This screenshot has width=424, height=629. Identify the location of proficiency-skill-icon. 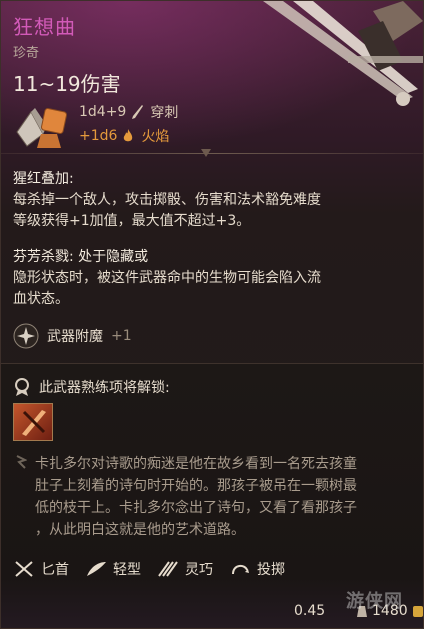
(33, 422).